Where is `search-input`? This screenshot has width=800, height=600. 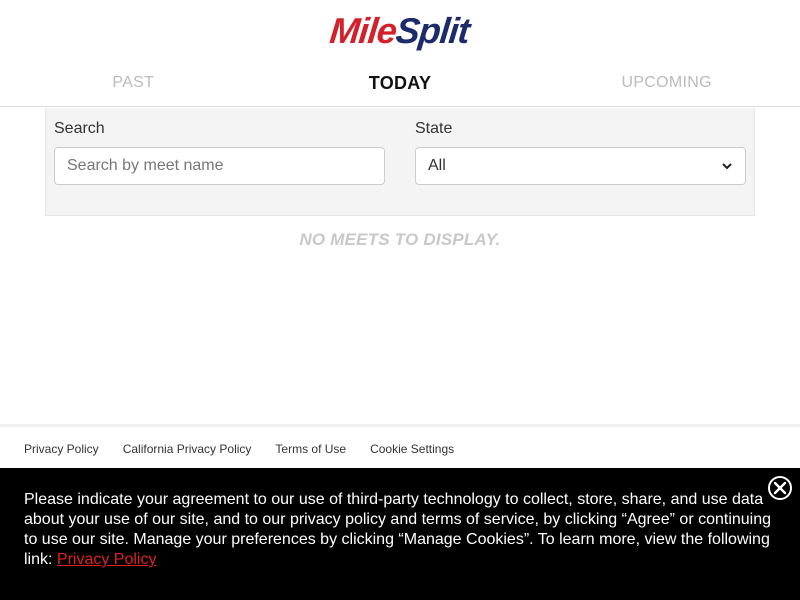
search-input is located at coordinates (219, 166).